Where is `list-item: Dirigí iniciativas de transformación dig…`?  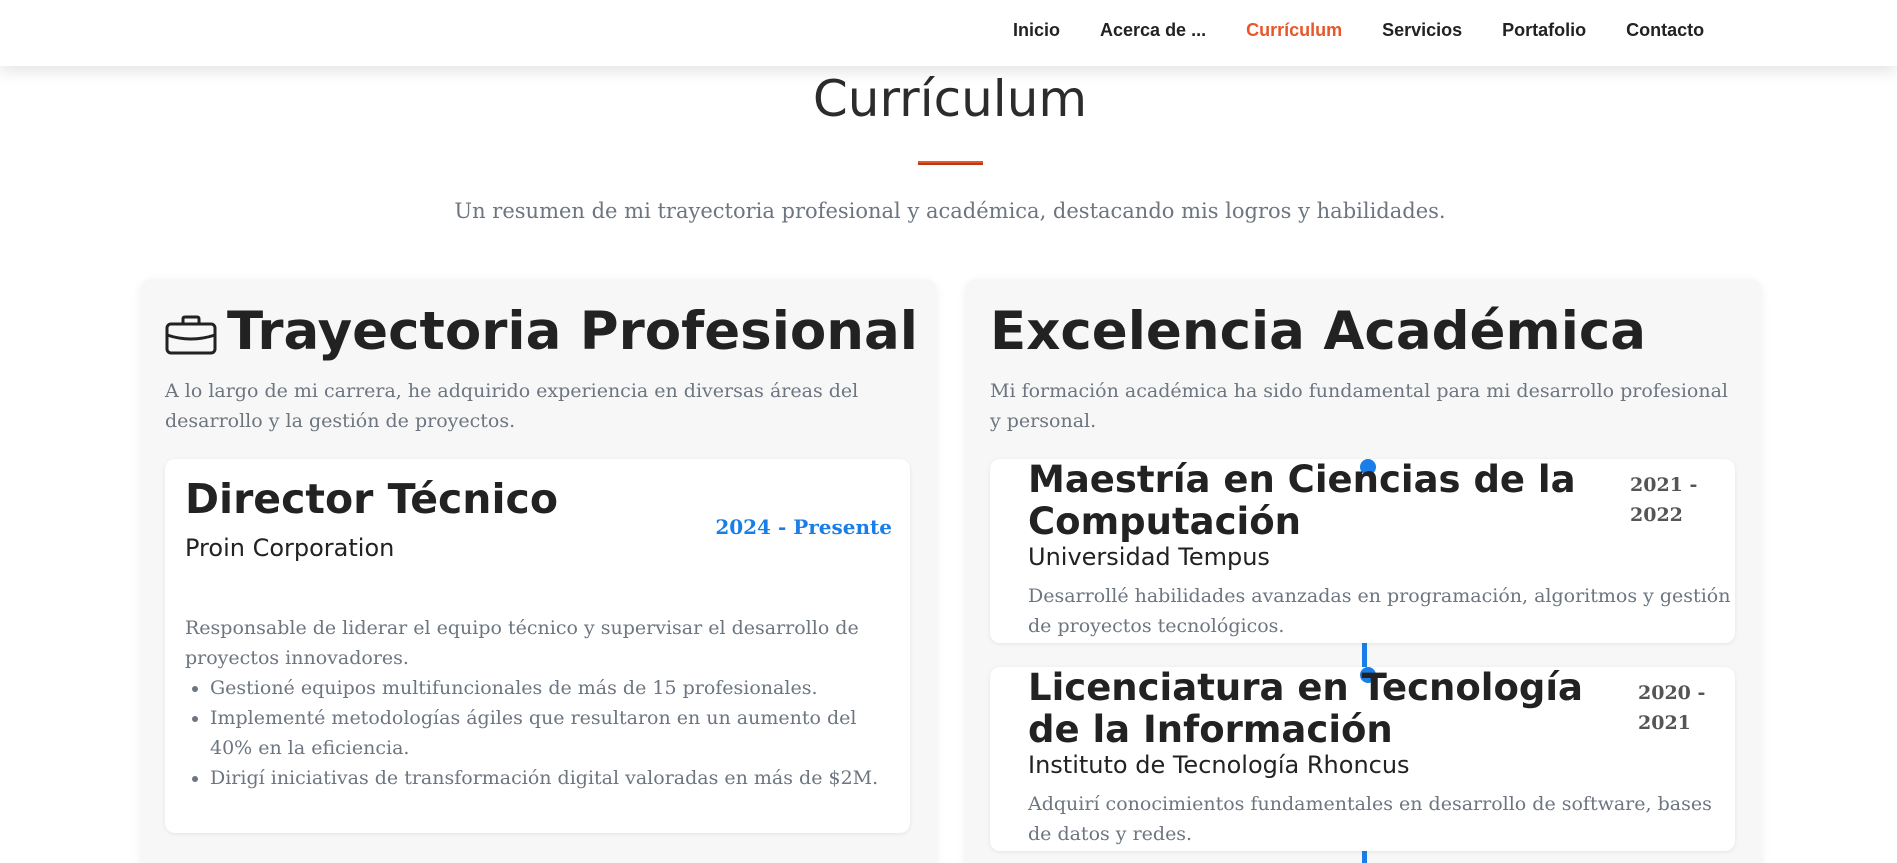
list-item: Dirigí iniciativas de transformación dig… is located at coordinates (550, 778).